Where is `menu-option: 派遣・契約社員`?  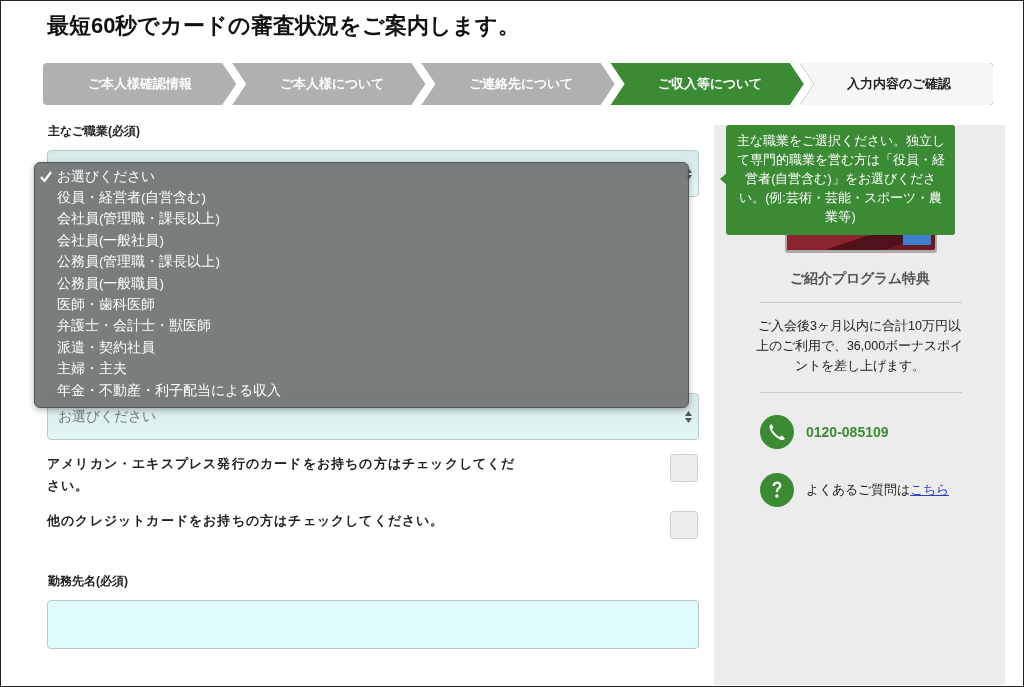 menu-option: 派遣・契約社員 is located at coordinates (361, 348).